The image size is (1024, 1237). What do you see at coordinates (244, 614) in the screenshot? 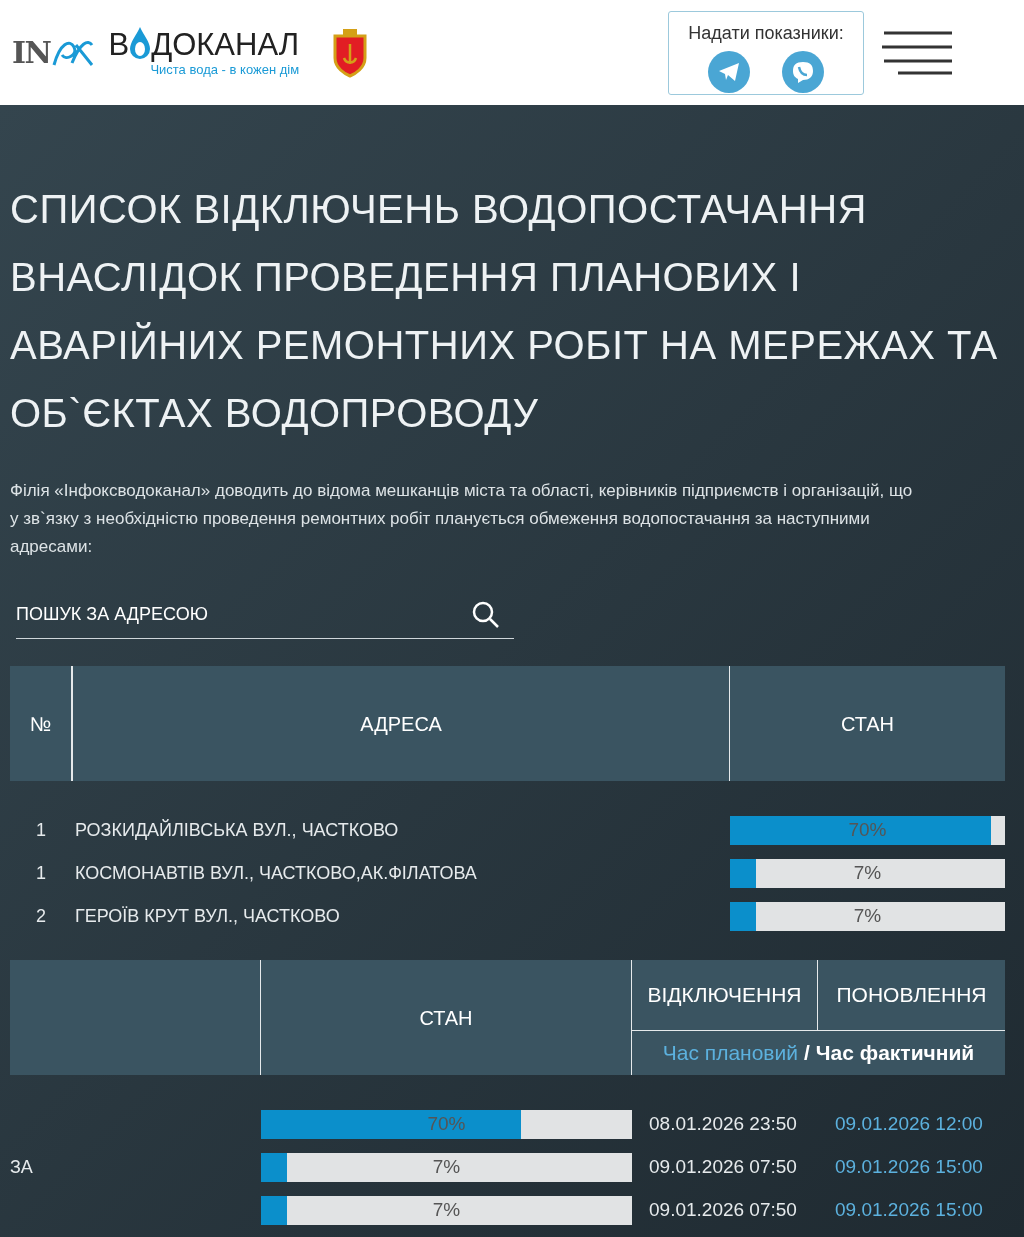
I see `search-field: ПОШУК ЗА АДРЕСОЮ` at bounding box center [244, 614].